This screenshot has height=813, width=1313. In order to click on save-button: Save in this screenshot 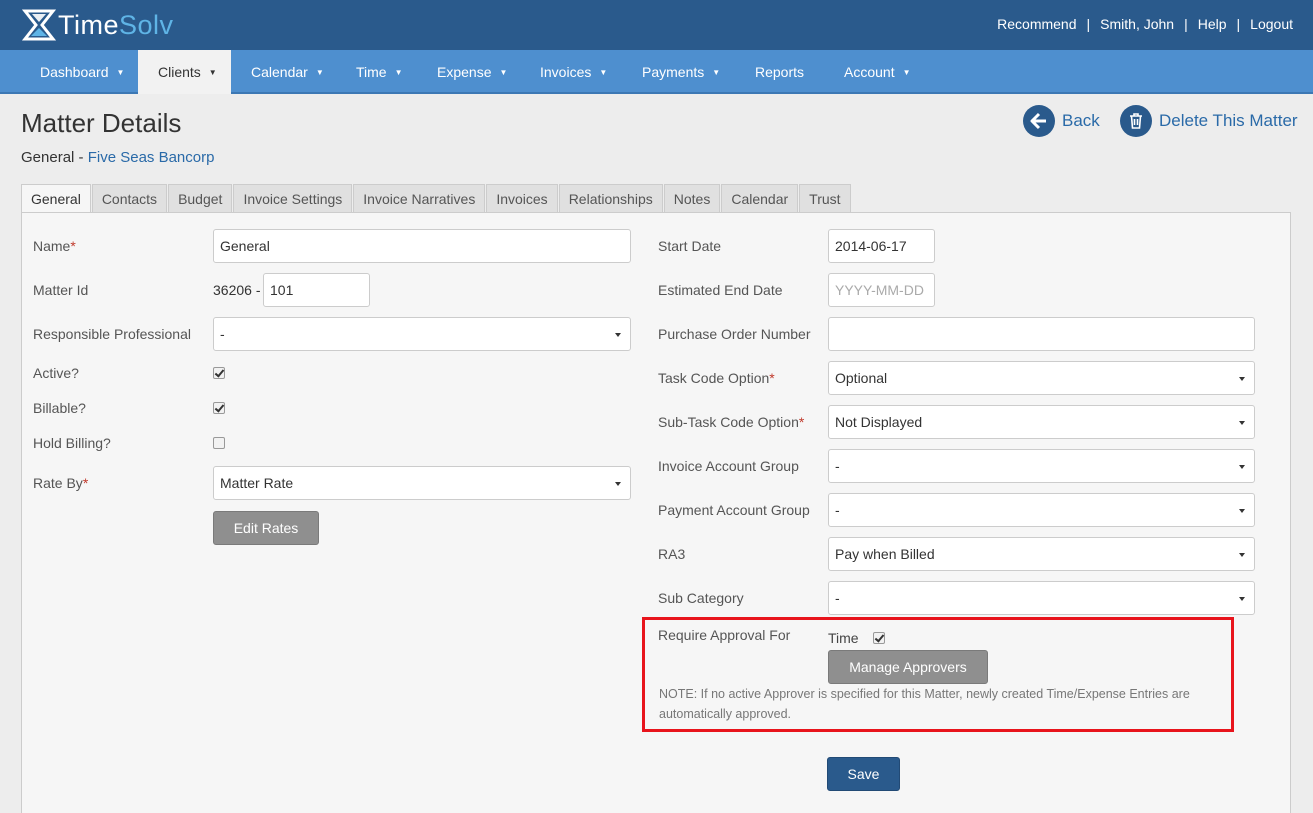, I will do `click(863, 774)`.